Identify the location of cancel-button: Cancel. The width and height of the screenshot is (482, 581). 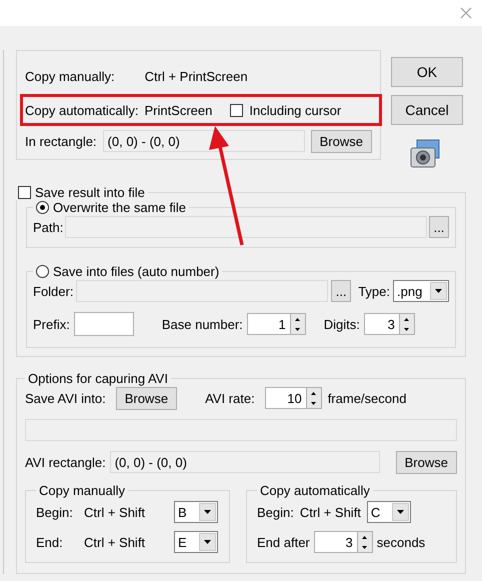
(427, 110).